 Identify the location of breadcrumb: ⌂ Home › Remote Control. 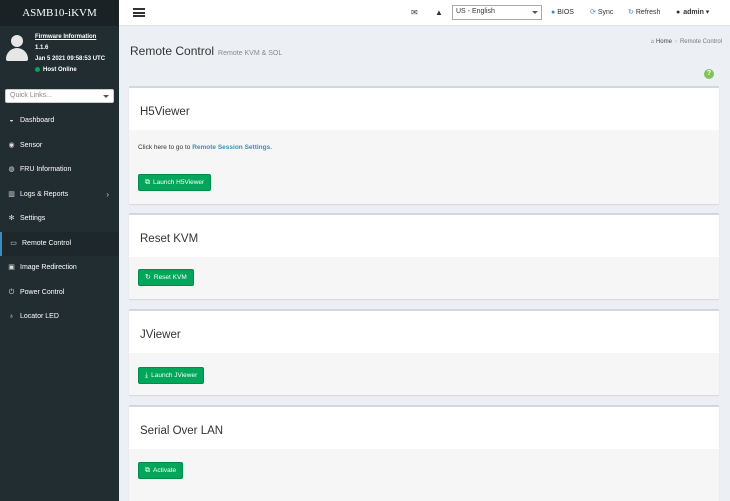
(686, 42).